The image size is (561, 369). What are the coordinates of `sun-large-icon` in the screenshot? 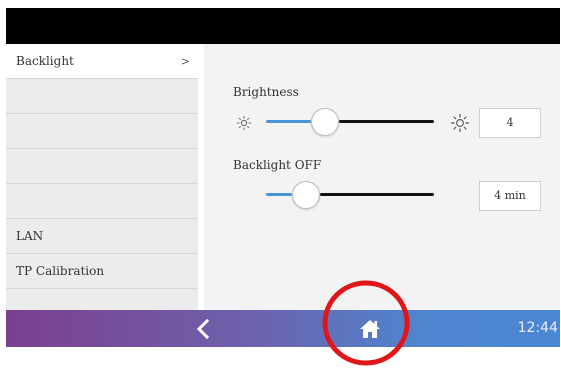 It's located at (460, 123).